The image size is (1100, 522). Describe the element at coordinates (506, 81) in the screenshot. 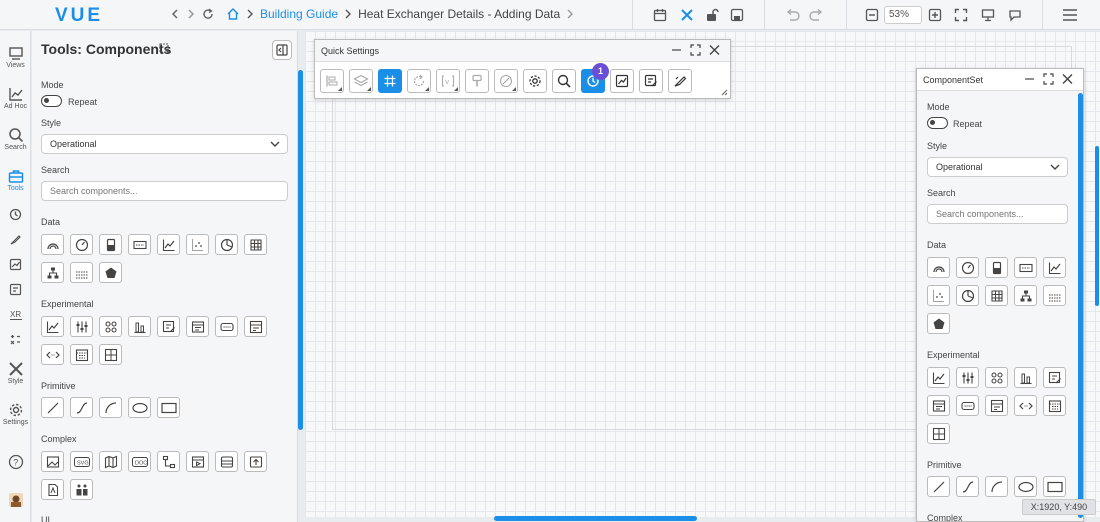

I see `no-edit-icon` at that location.